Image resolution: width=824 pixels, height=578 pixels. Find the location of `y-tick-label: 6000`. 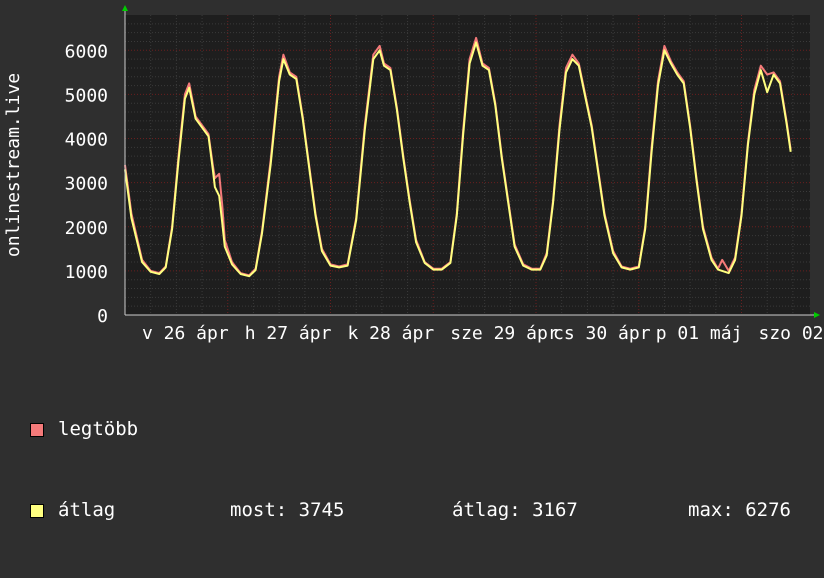

y-tick-label: 6000 is located at coordinates (86, 51).